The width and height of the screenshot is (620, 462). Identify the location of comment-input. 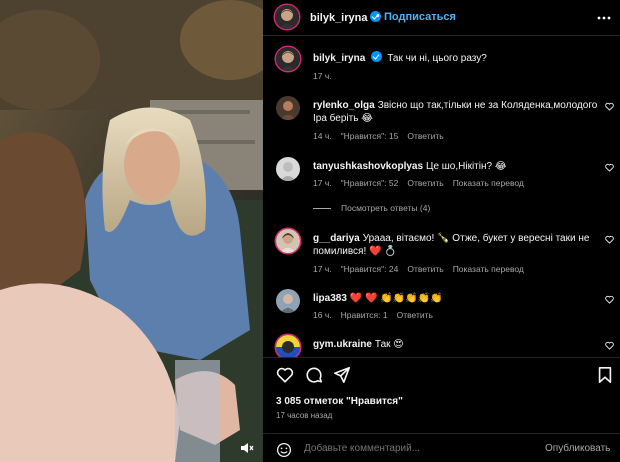
(404, 448).